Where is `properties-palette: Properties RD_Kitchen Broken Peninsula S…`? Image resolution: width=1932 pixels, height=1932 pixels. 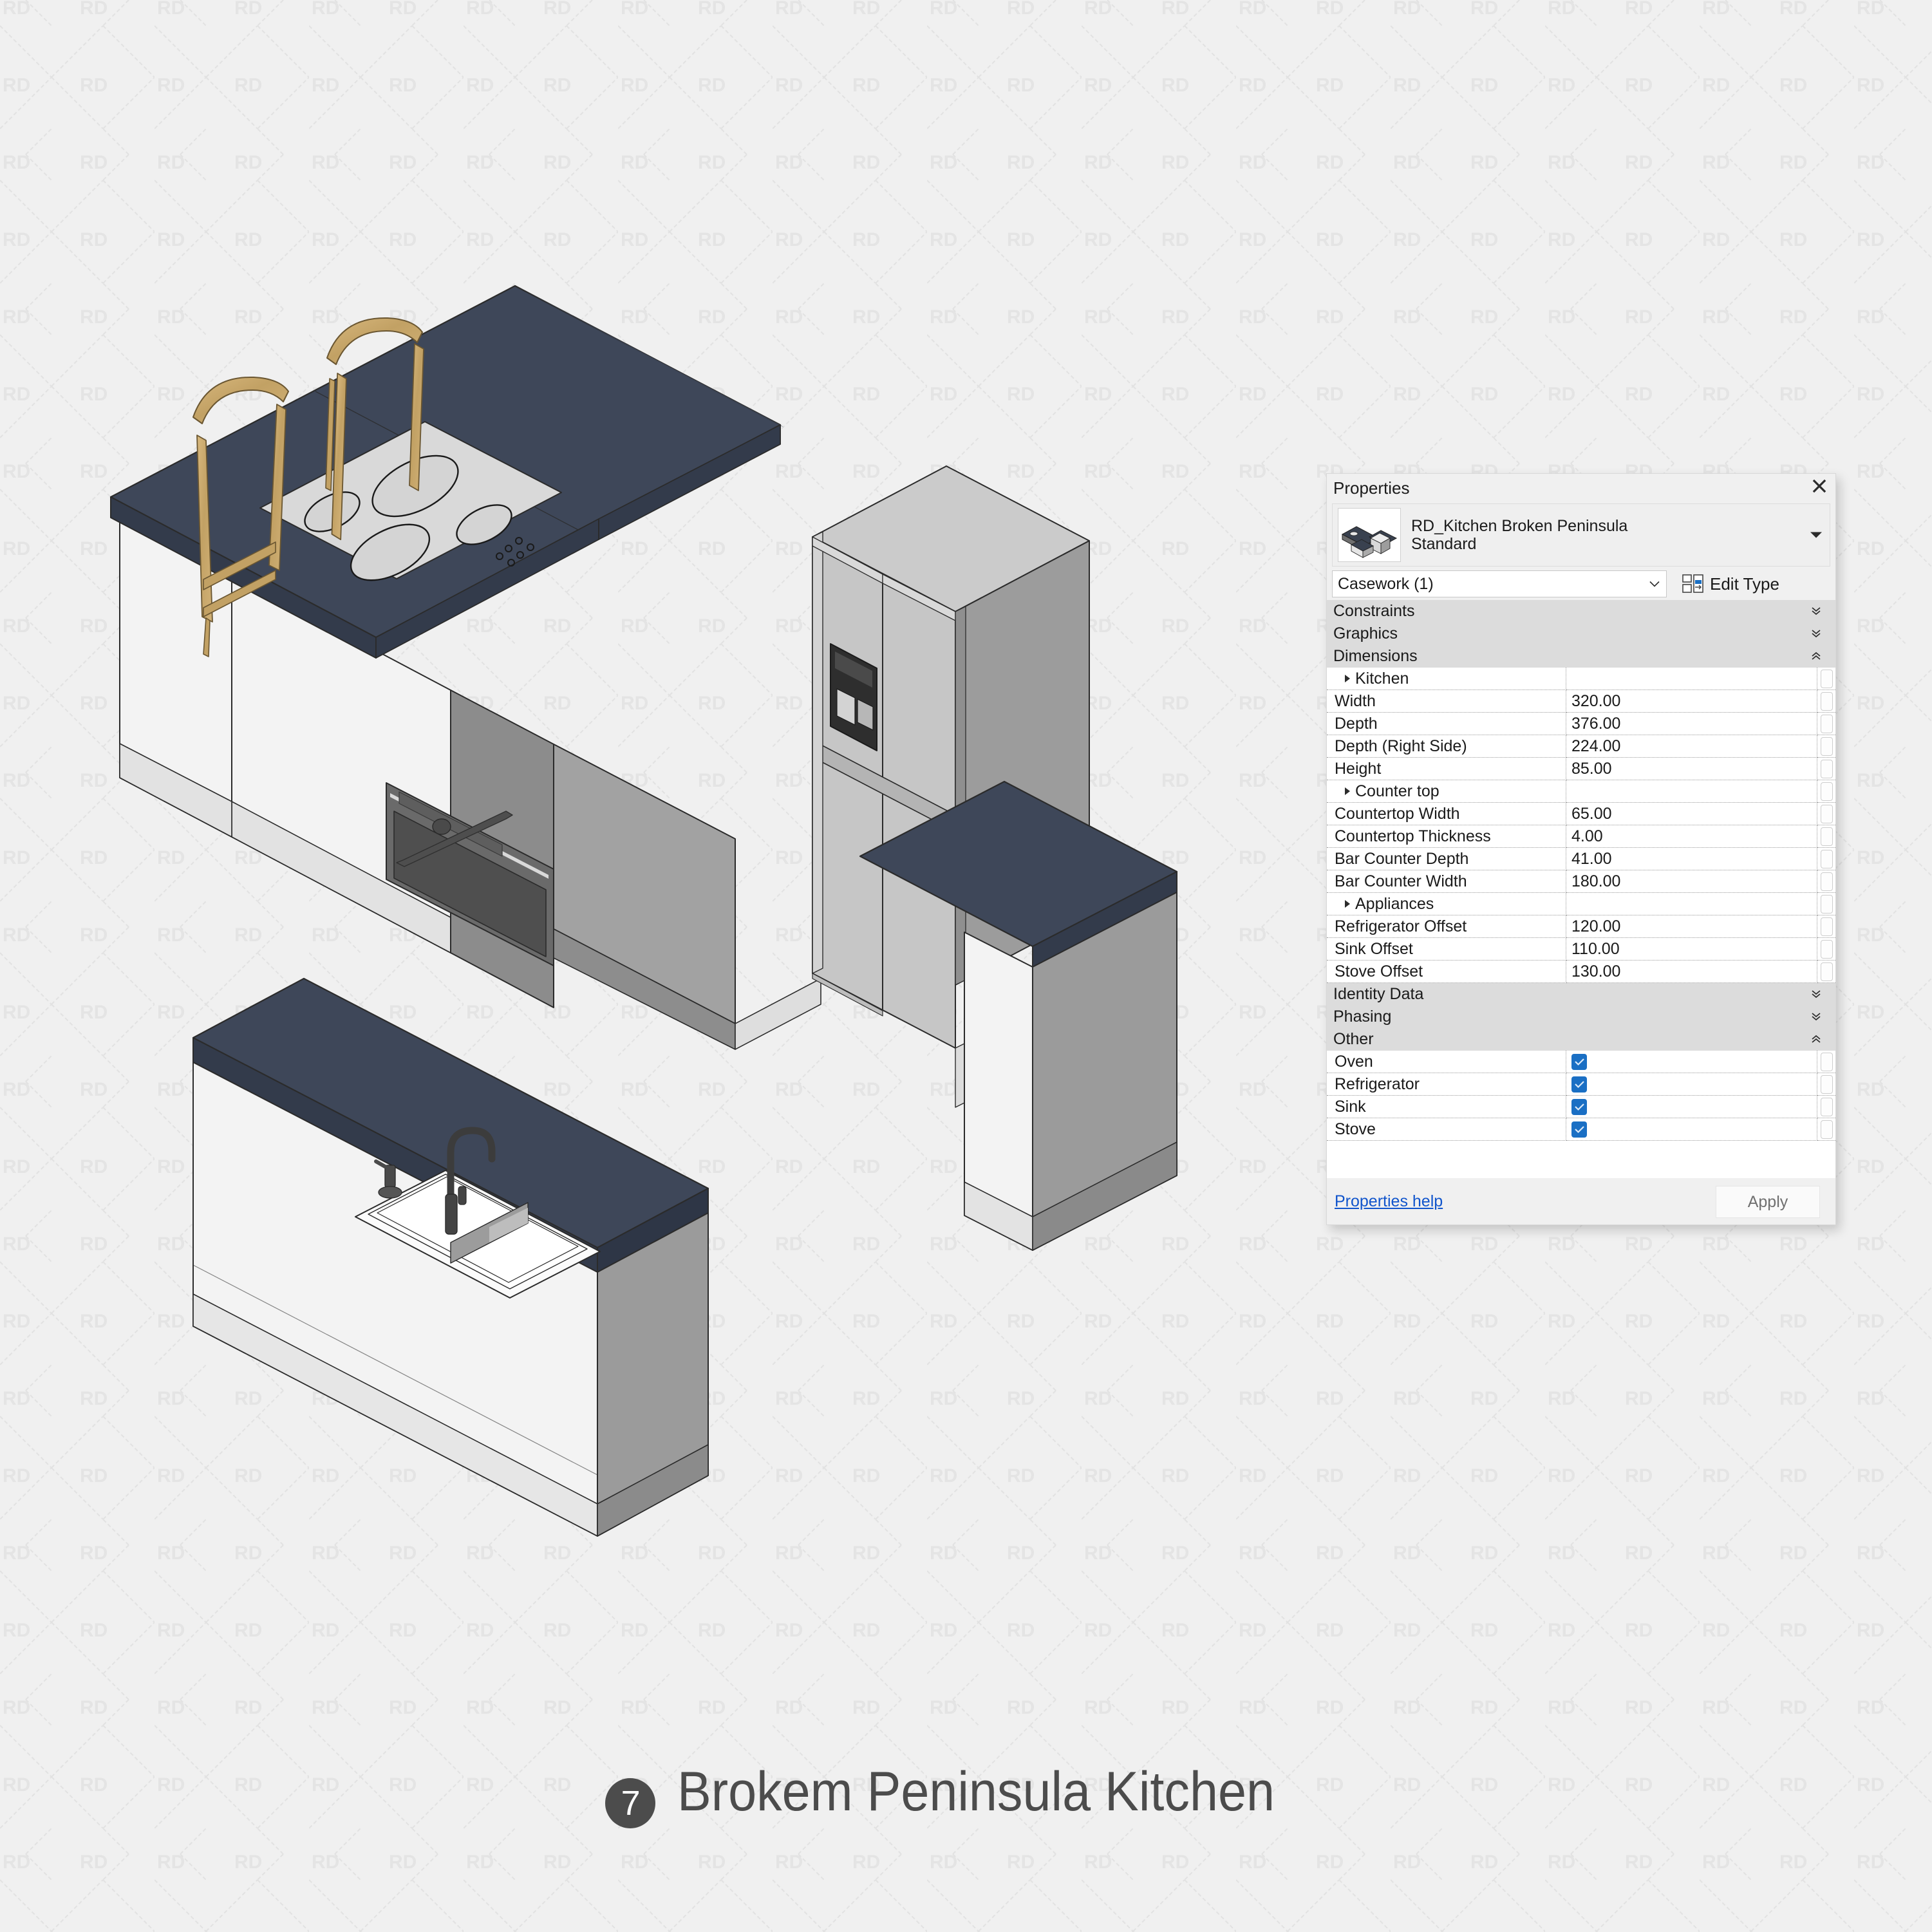 properties-palette: Properties RD_Kitchen Broken Peninsula S… is located at coordinates (1581, 849).